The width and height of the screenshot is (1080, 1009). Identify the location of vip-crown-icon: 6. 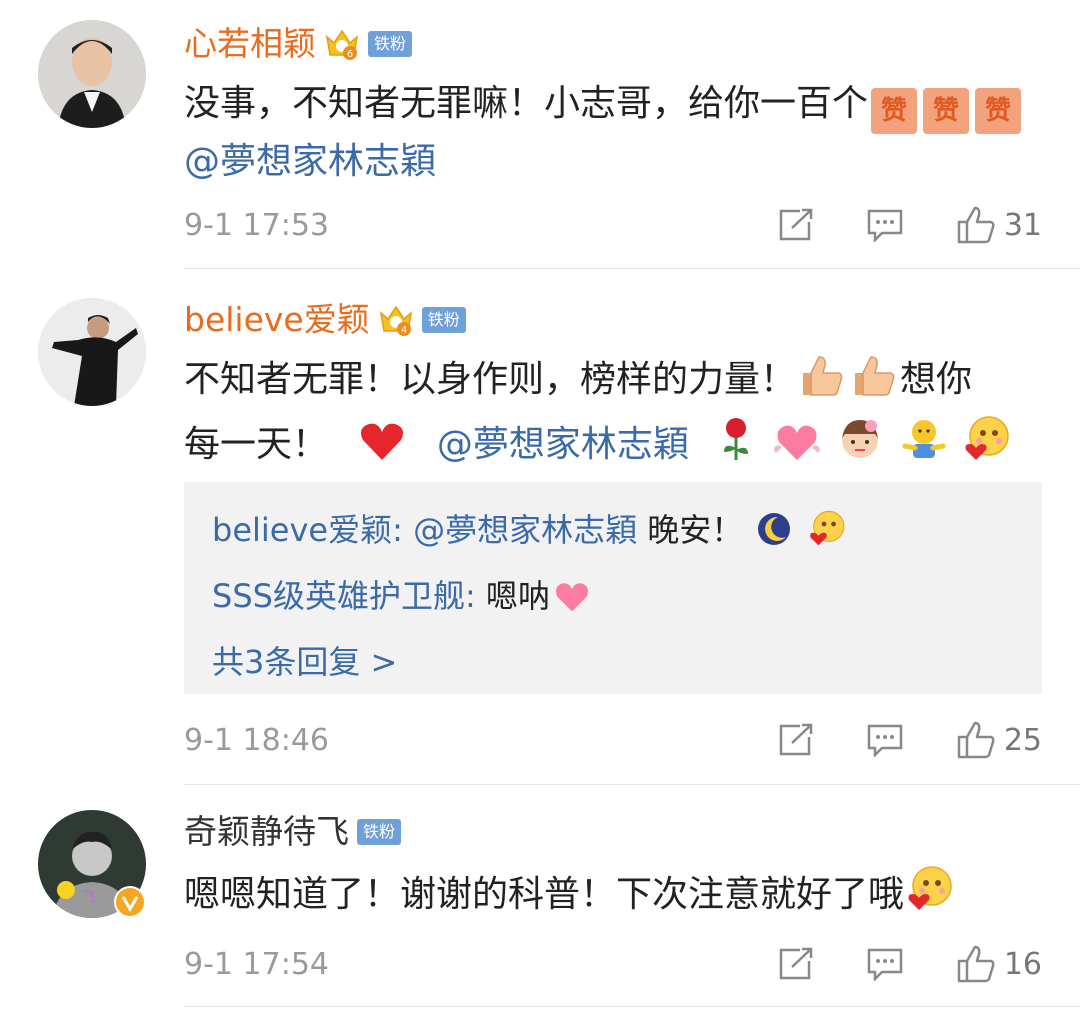
(342, 44).